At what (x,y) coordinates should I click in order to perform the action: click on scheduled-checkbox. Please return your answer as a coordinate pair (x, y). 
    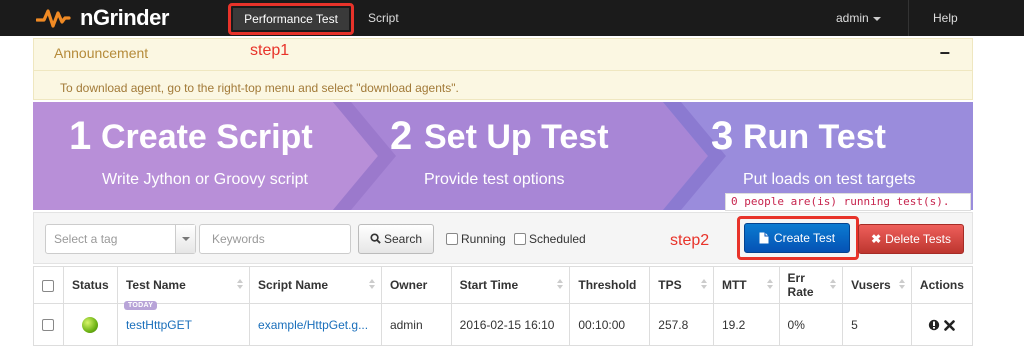
    Looking at the image, I should click on (520, 239).